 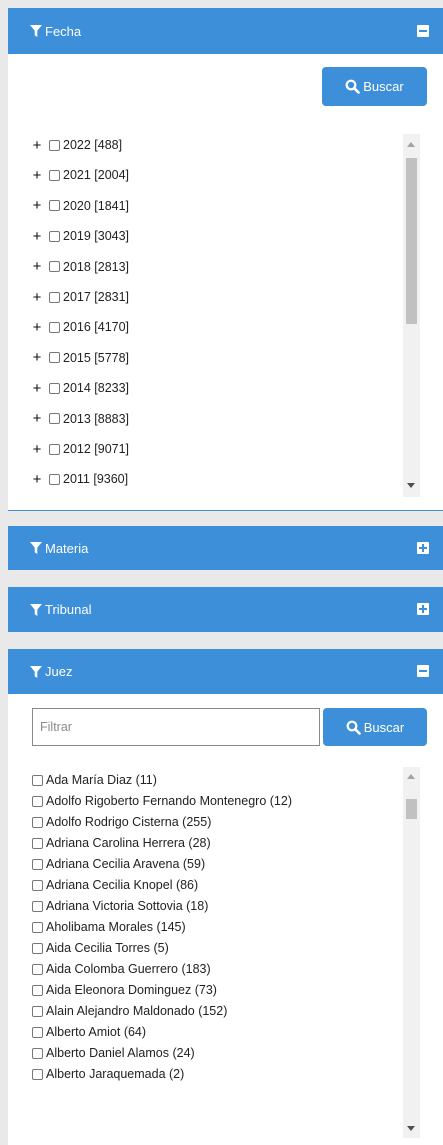 What do you see at coordinates (59, 671) in the screenshot?
I see `juez-title: Juez` at bounding box center [59, 671].